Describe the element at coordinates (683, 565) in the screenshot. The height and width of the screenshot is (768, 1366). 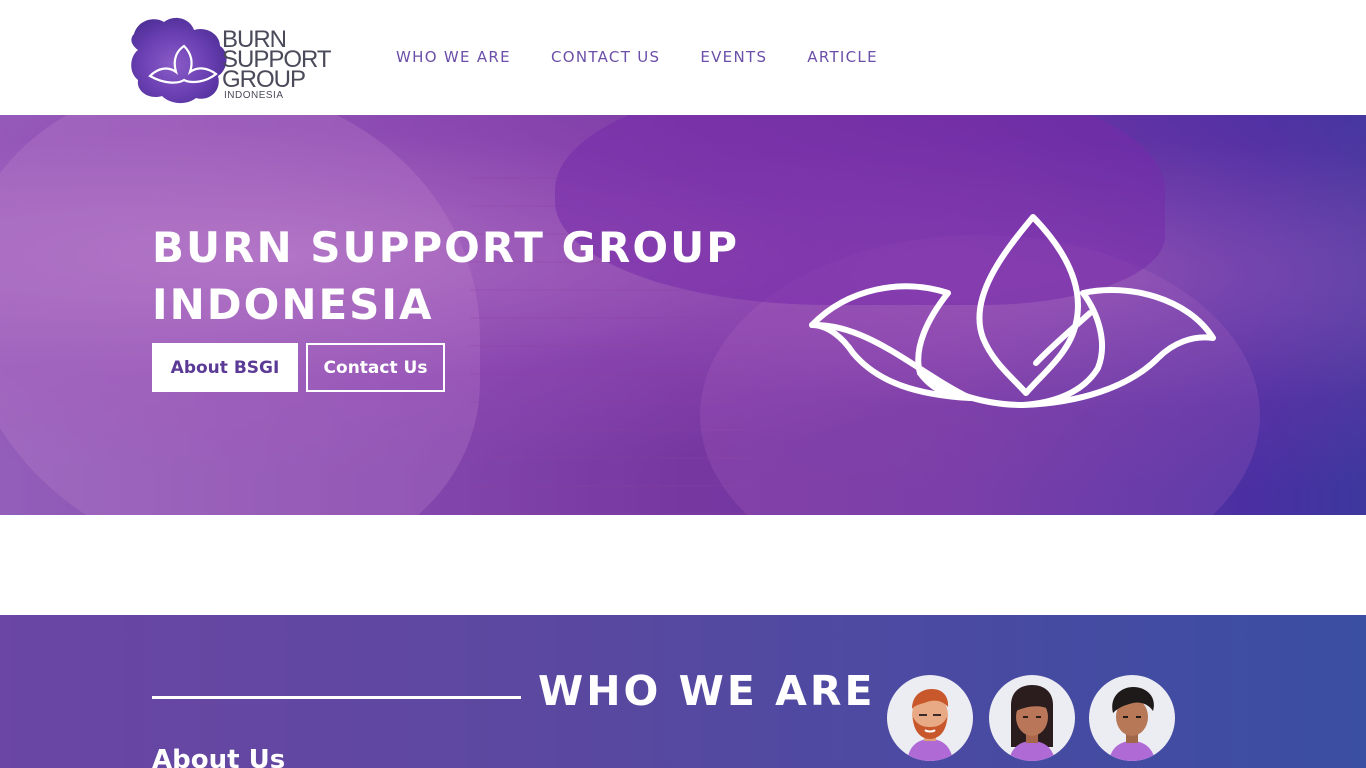
I see `spacer` at that location.